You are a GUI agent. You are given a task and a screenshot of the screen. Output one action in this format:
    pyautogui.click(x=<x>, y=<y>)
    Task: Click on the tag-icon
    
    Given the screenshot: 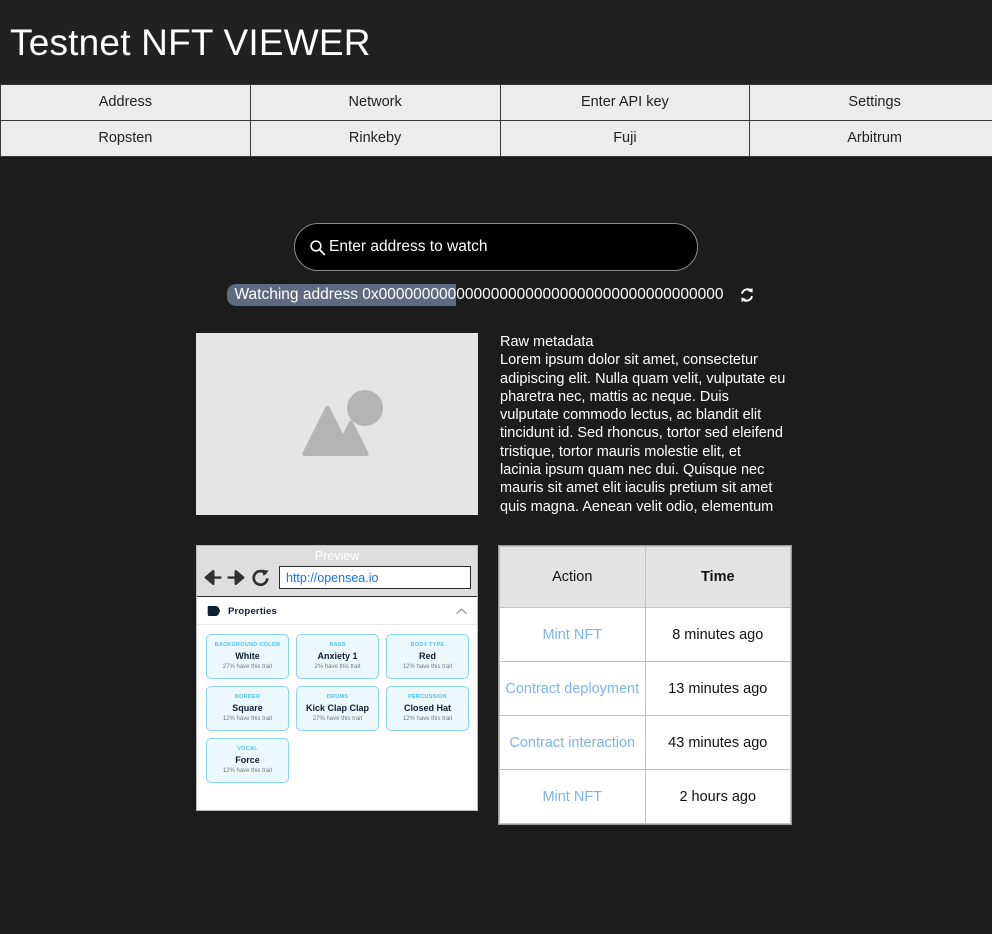 What is the action you would take?
    pyautogui.click(x=214, y=611)
    